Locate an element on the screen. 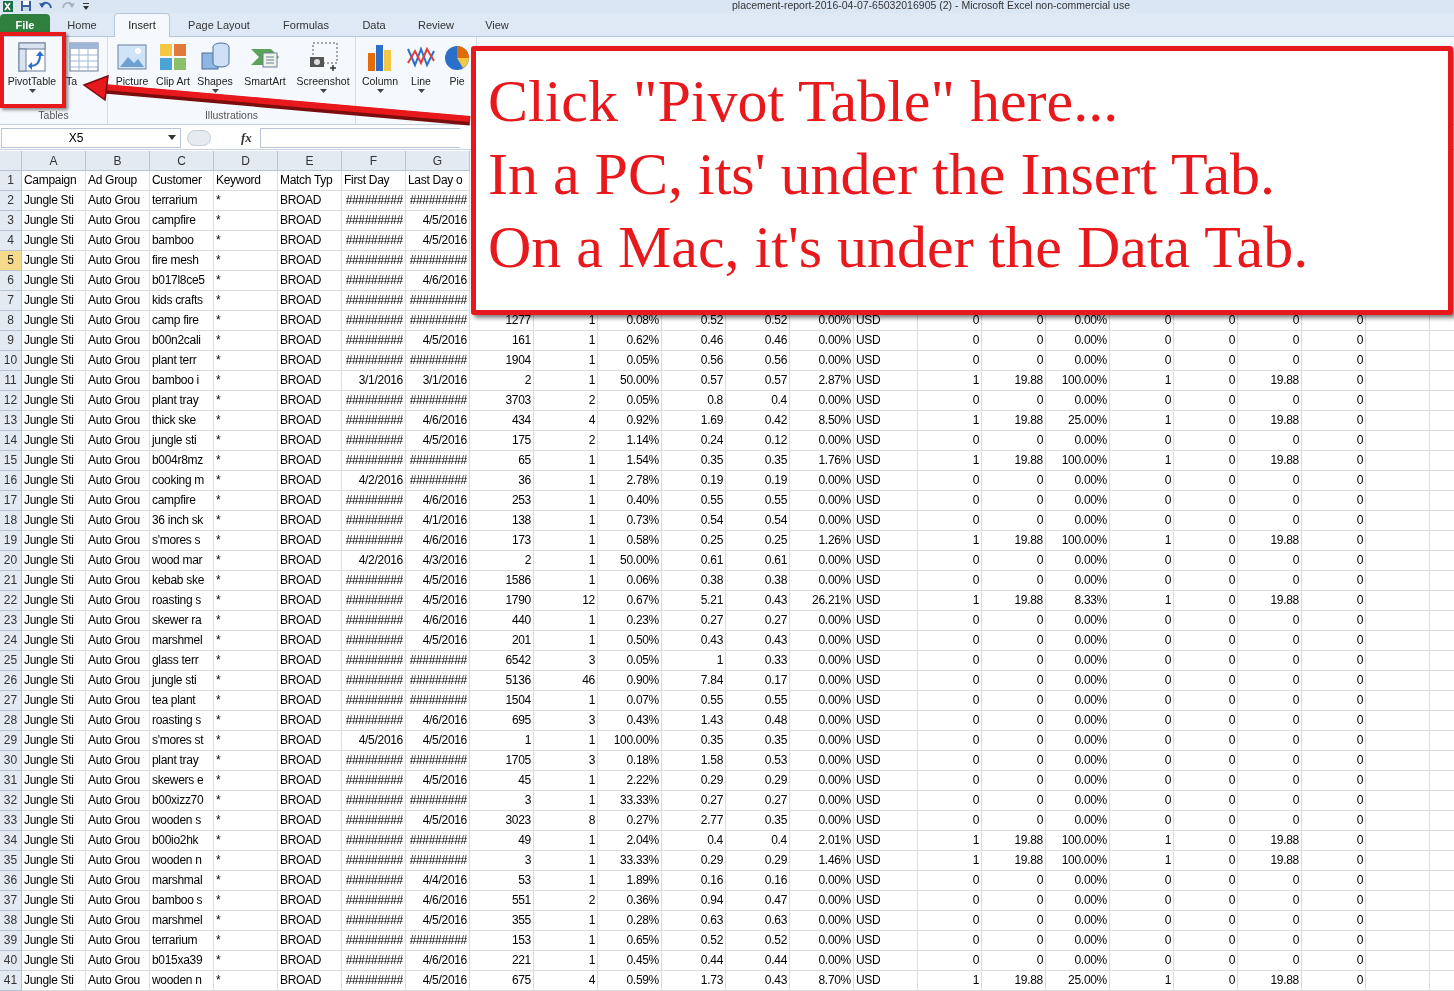 This screenshot has height=991, width=1454. row-header: 4 is located at coordinates (11, 241).